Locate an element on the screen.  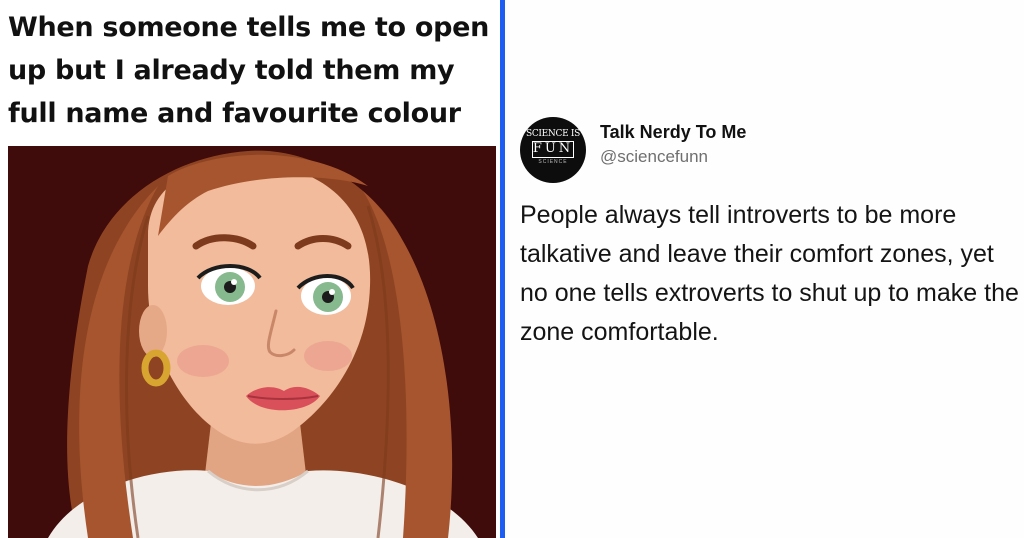
avatar-text-top: SCIENCE IS is located at coordinates (553, 134).